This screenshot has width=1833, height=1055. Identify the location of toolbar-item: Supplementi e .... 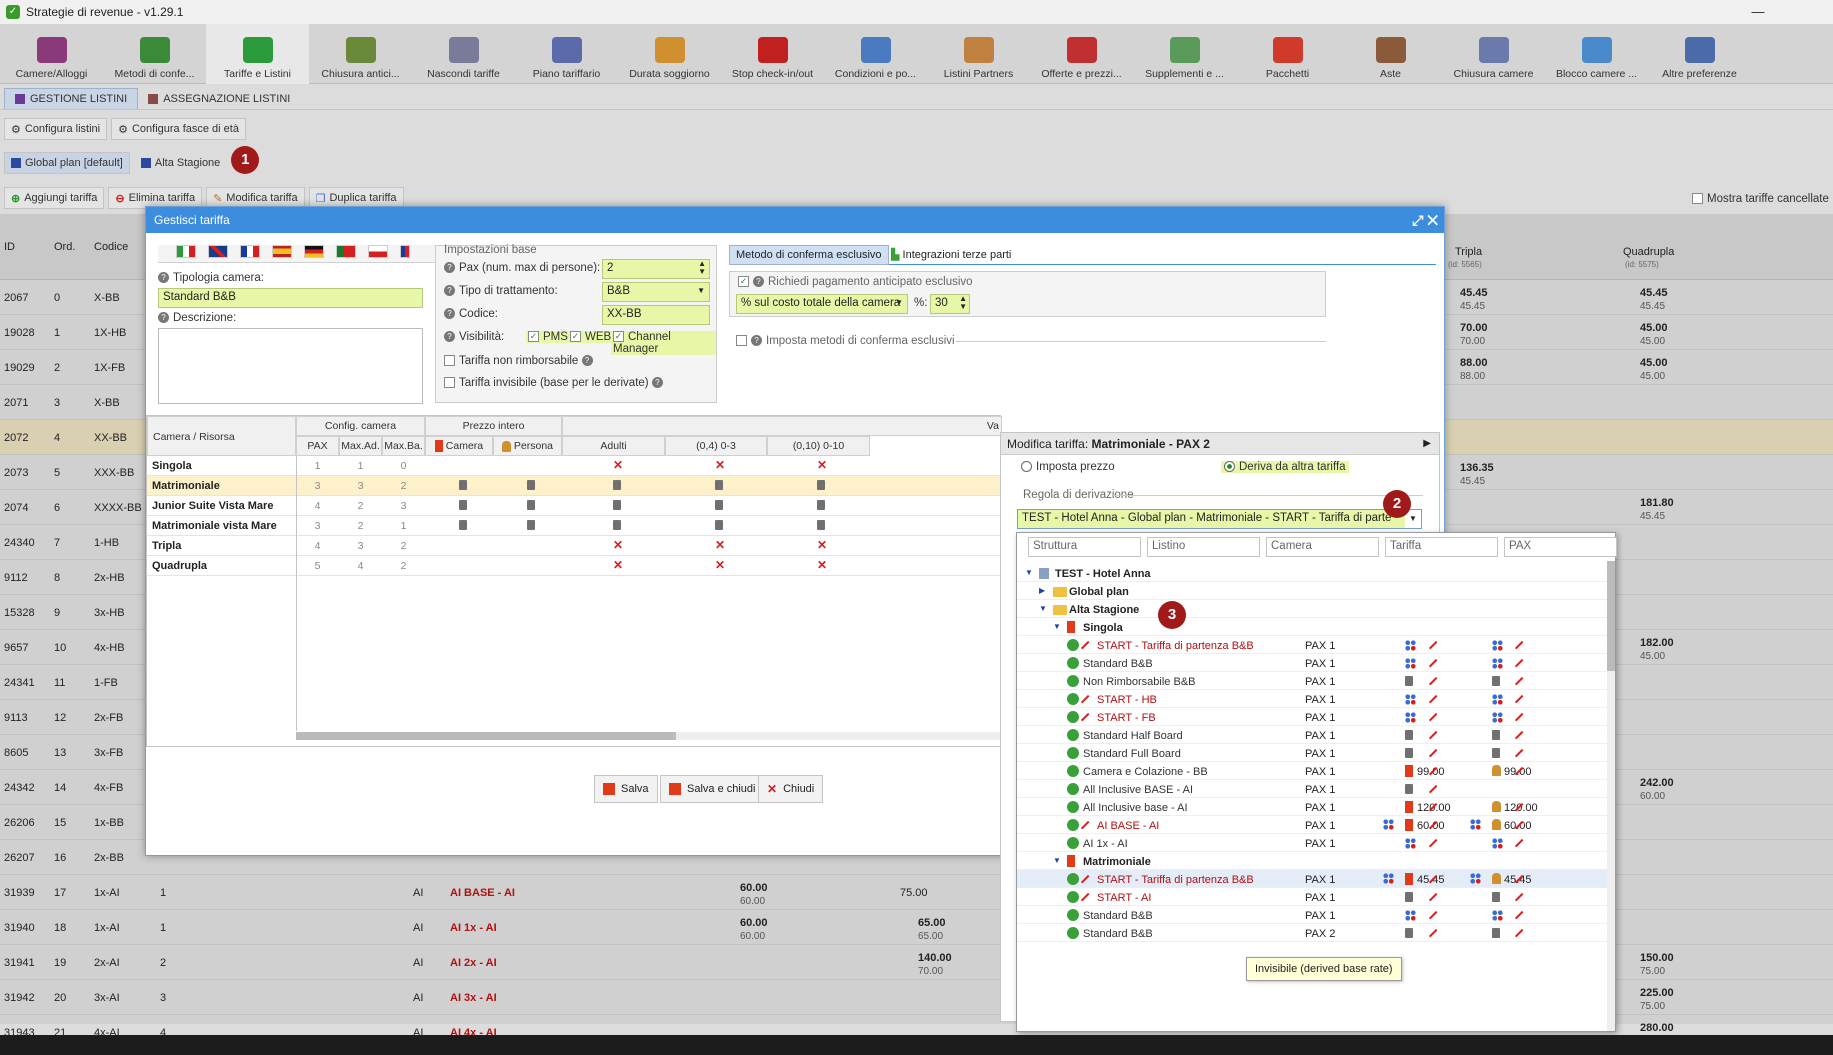
(1184, 54).